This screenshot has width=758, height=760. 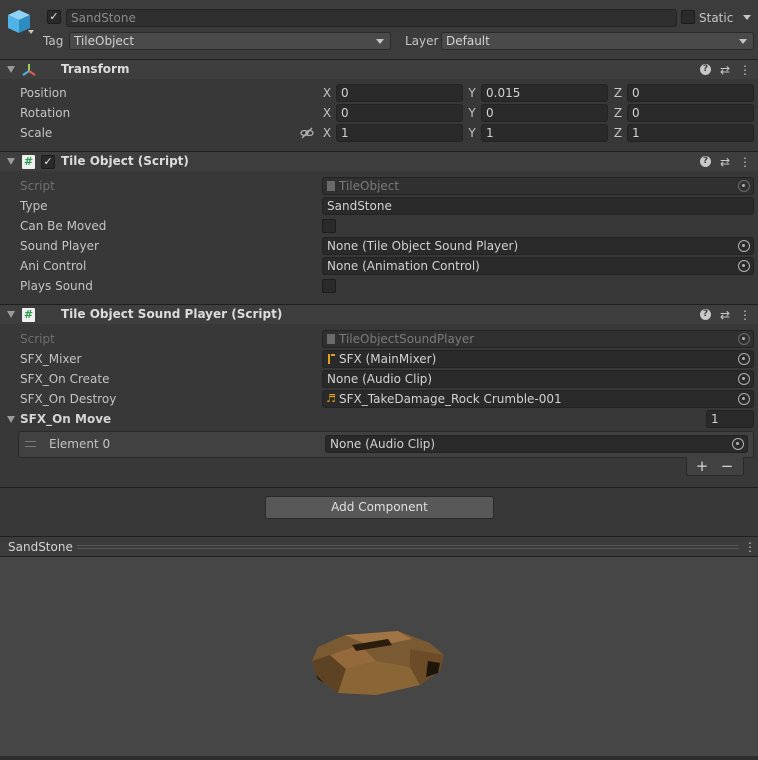 What do you see at coordinates (538, 399) in the screenshot?
I see `sfx-on-destroy-field: ♬ SFX_TakeDamage_Rock Crumble-001` at bounding box center [538, 399].